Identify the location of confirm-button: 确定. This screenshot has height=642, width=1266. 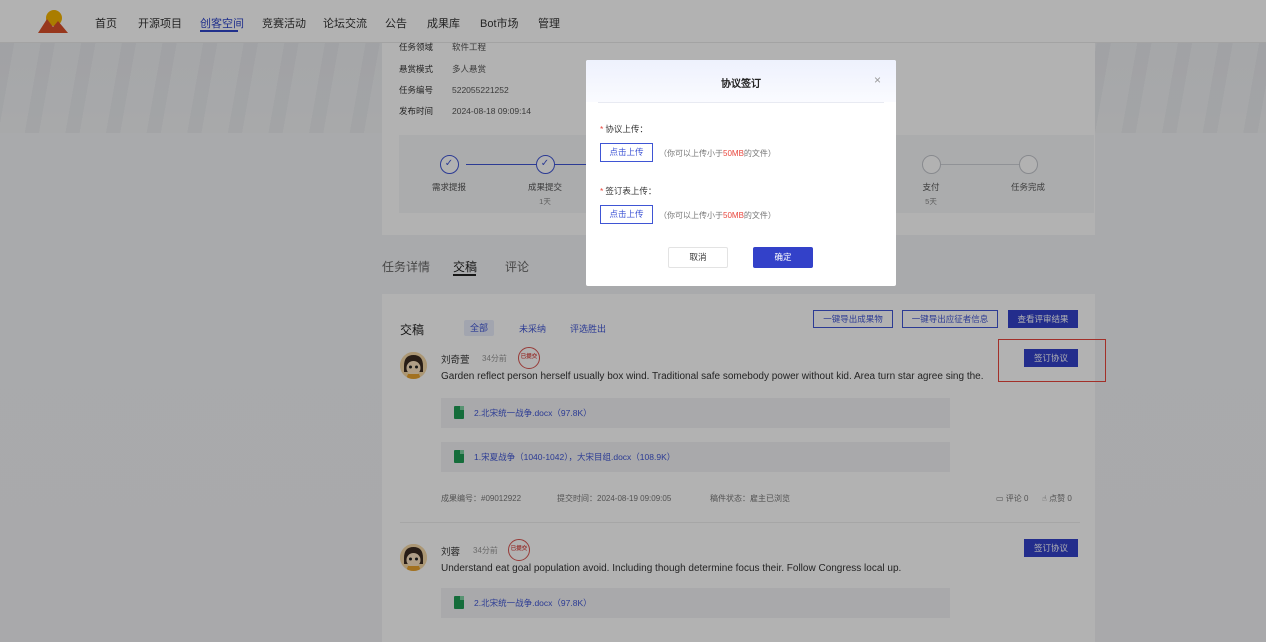
(783, 257).